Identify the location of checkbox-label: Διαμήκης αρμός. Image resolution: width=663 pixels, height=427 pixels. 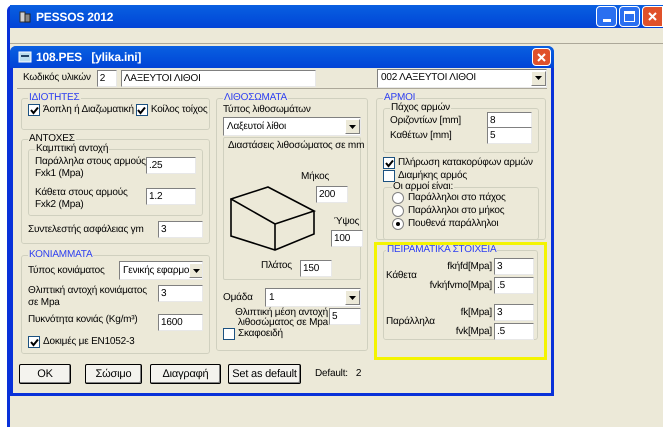
(432, 175).